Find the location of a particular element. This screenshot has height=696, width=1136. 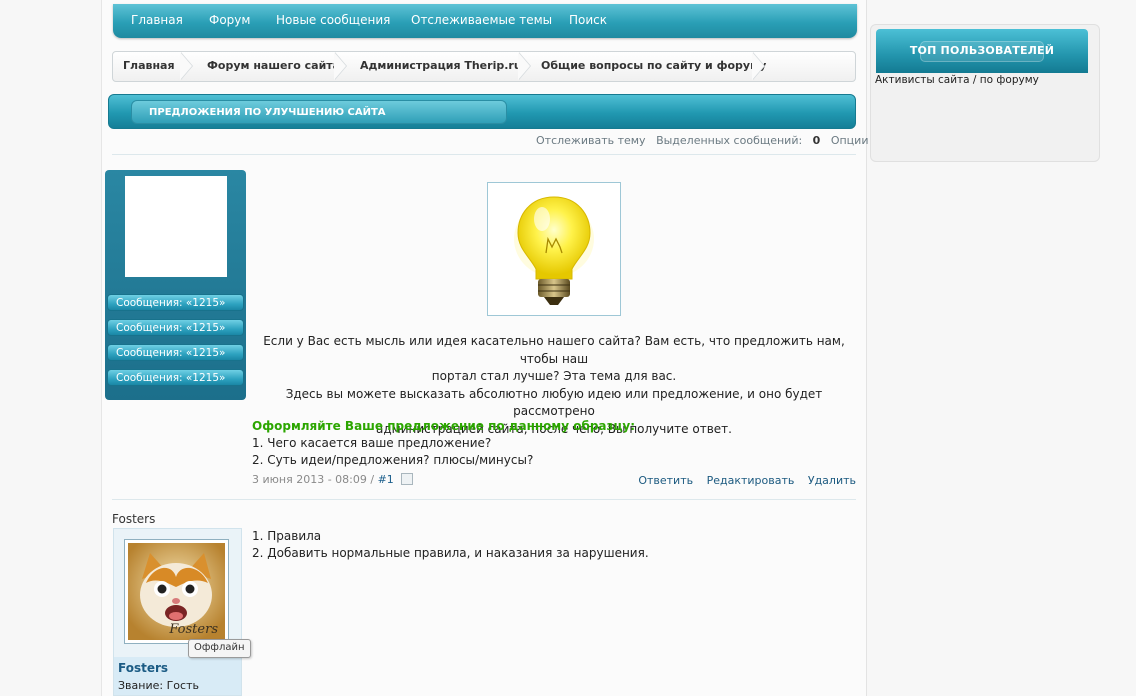

post-number-link: #1 is located at coordinates (386, 479).